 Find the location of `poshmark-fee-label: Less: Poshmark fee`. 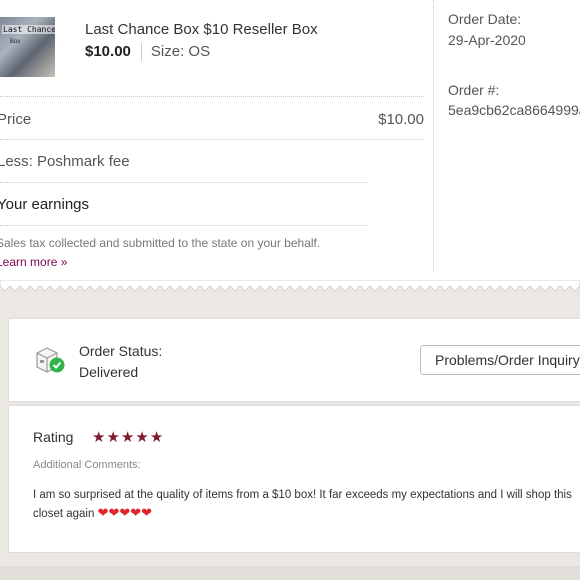

poshmark-fee-label: Less: Poshmark fee is located at coordinates (65, 161).